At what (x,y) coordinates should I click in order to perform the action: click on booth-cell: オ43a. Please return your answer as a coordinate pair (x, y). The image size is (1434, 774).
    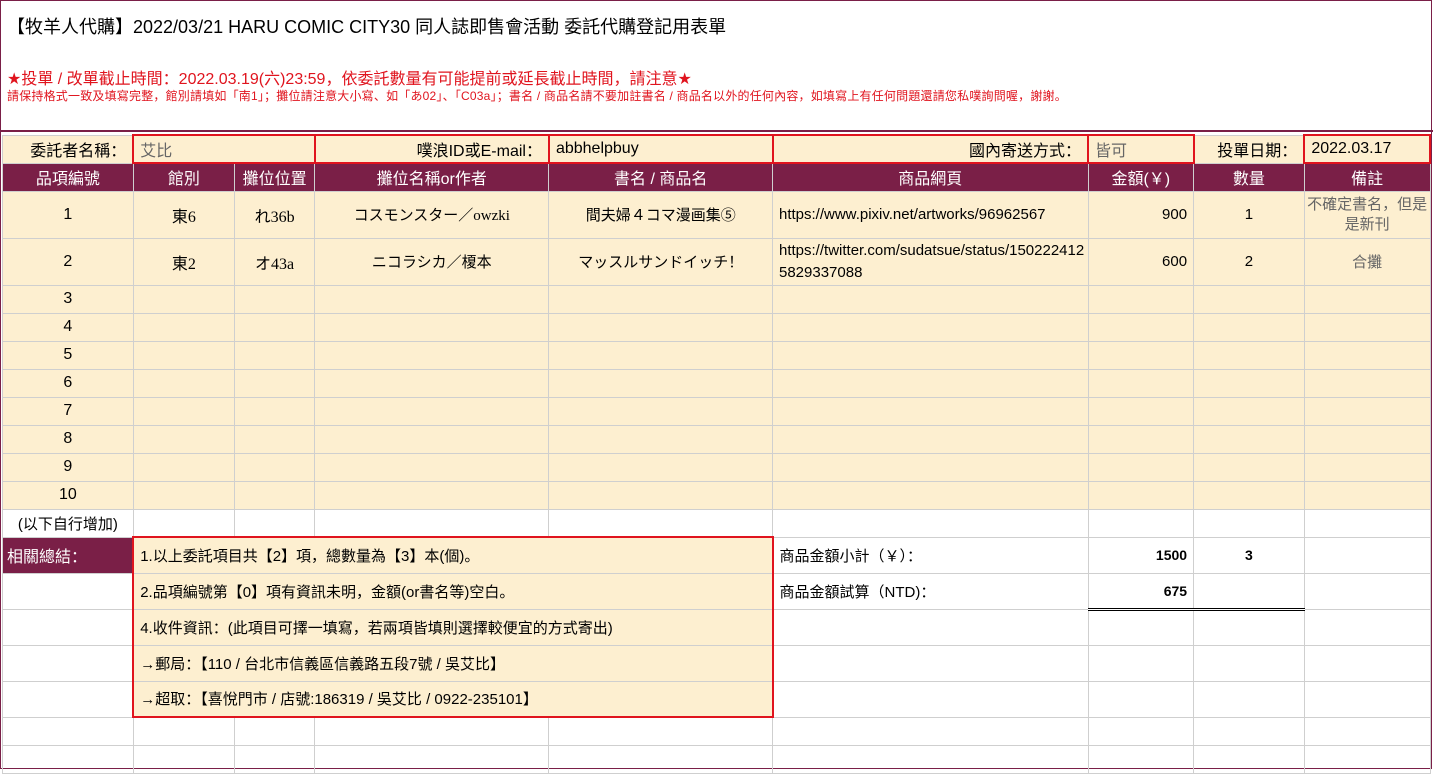
    Looking at the image, I should click on (275, 261).